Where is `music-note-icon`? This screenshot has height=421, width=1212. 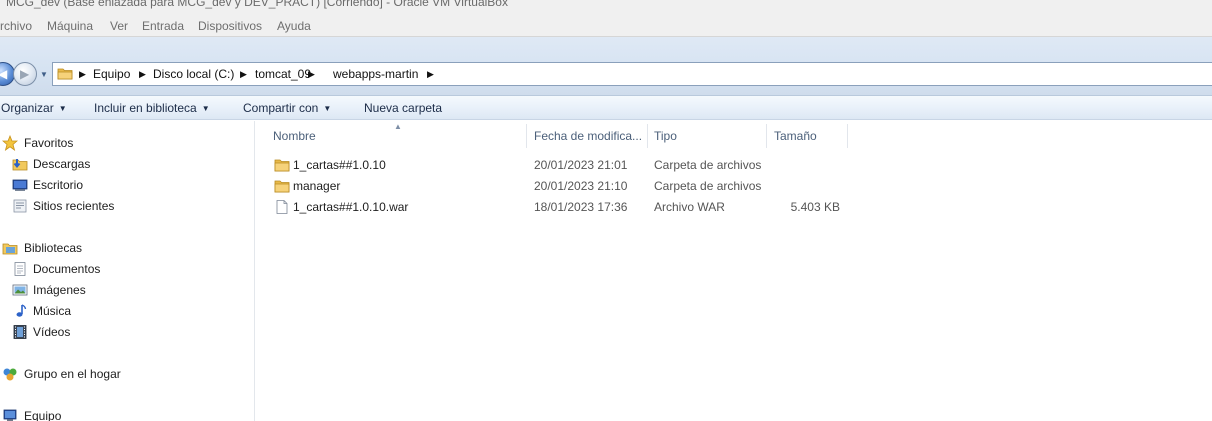
music-note-icon is located at coordinates (21, 310).